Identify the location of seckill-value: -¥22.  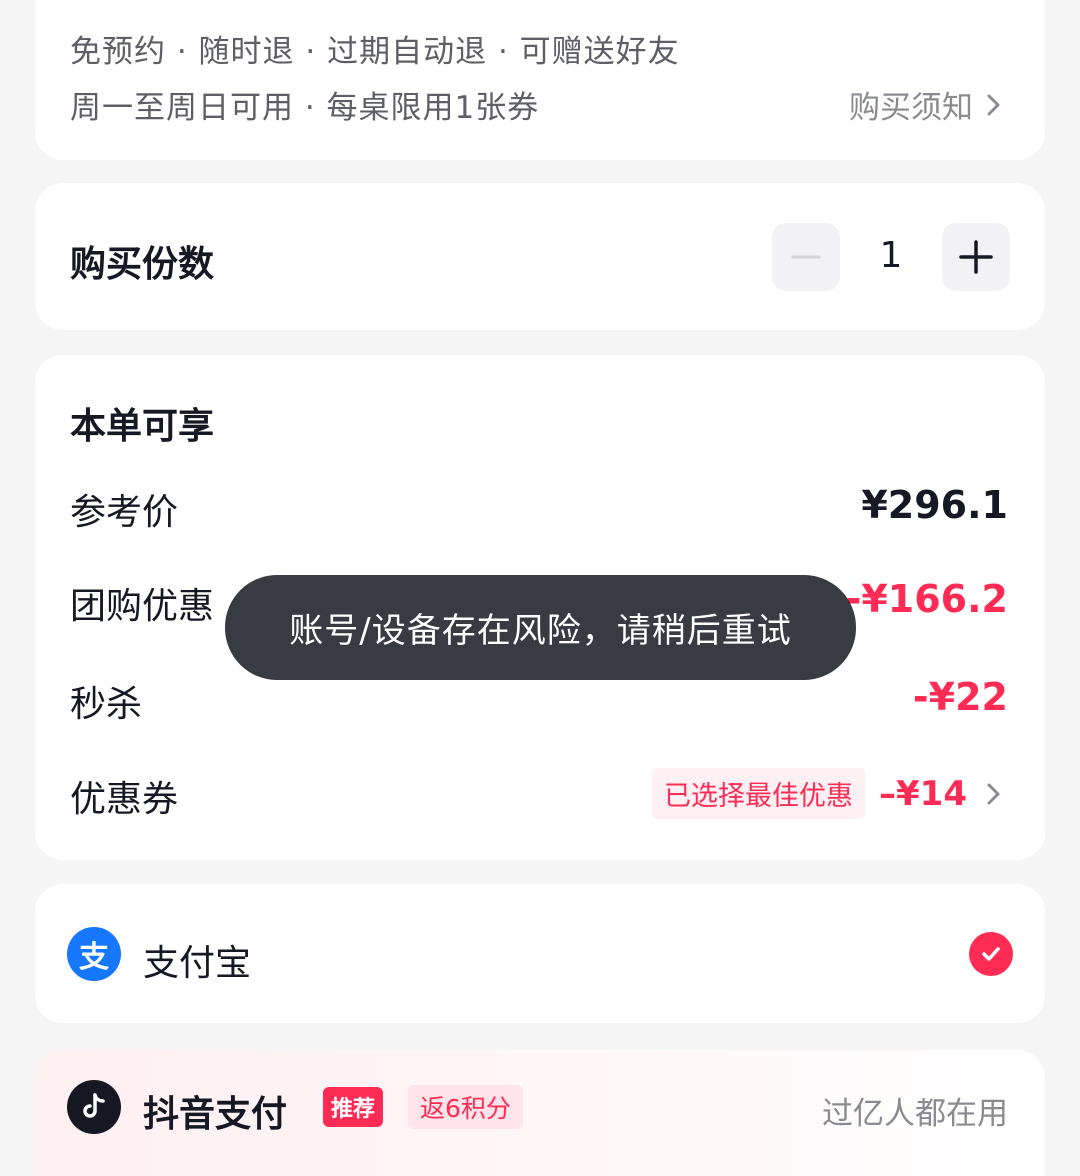
(960, 697).